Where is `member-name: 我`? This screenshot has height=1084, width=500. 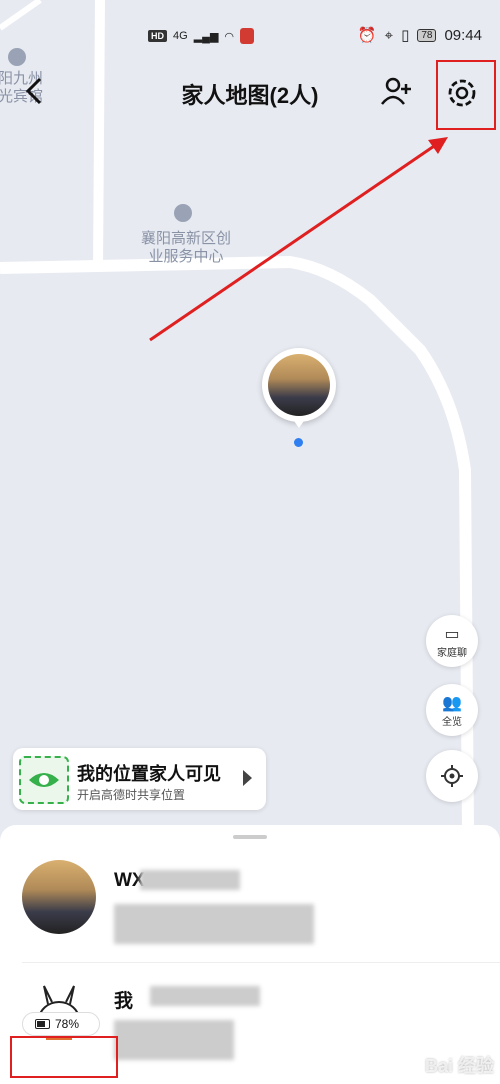 member-name: 我 is located at coordinates (124, 1001).